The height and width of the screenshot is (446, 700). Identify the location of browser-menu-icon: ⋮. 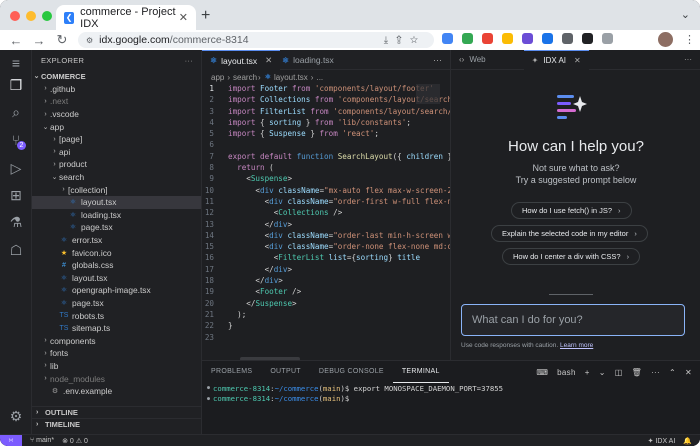
(689, 39).